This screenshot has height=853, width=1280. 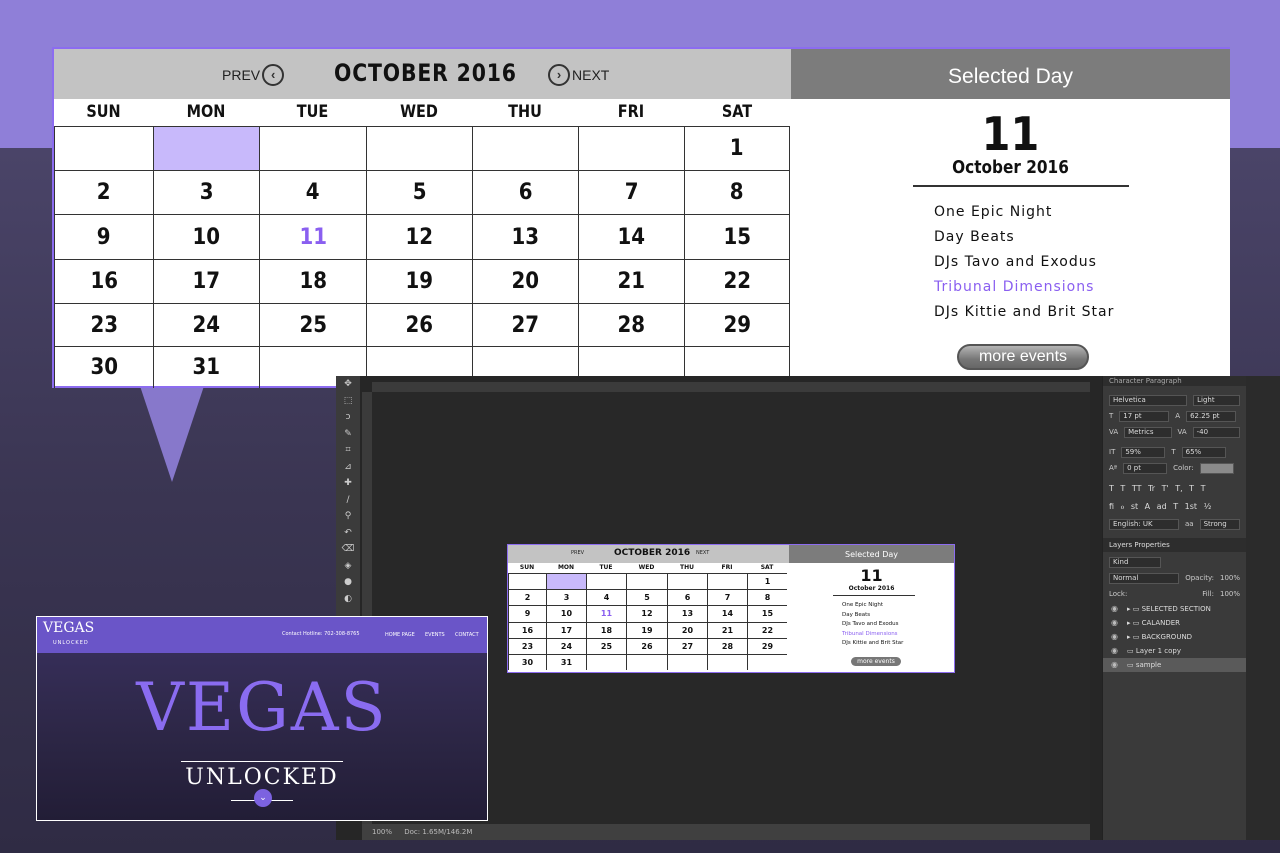 What do you see at coordinates (1174, 381) in the screenshot?
I see `character-panel-tabs: Character Paragraph` at bounding box center [1174, 381].